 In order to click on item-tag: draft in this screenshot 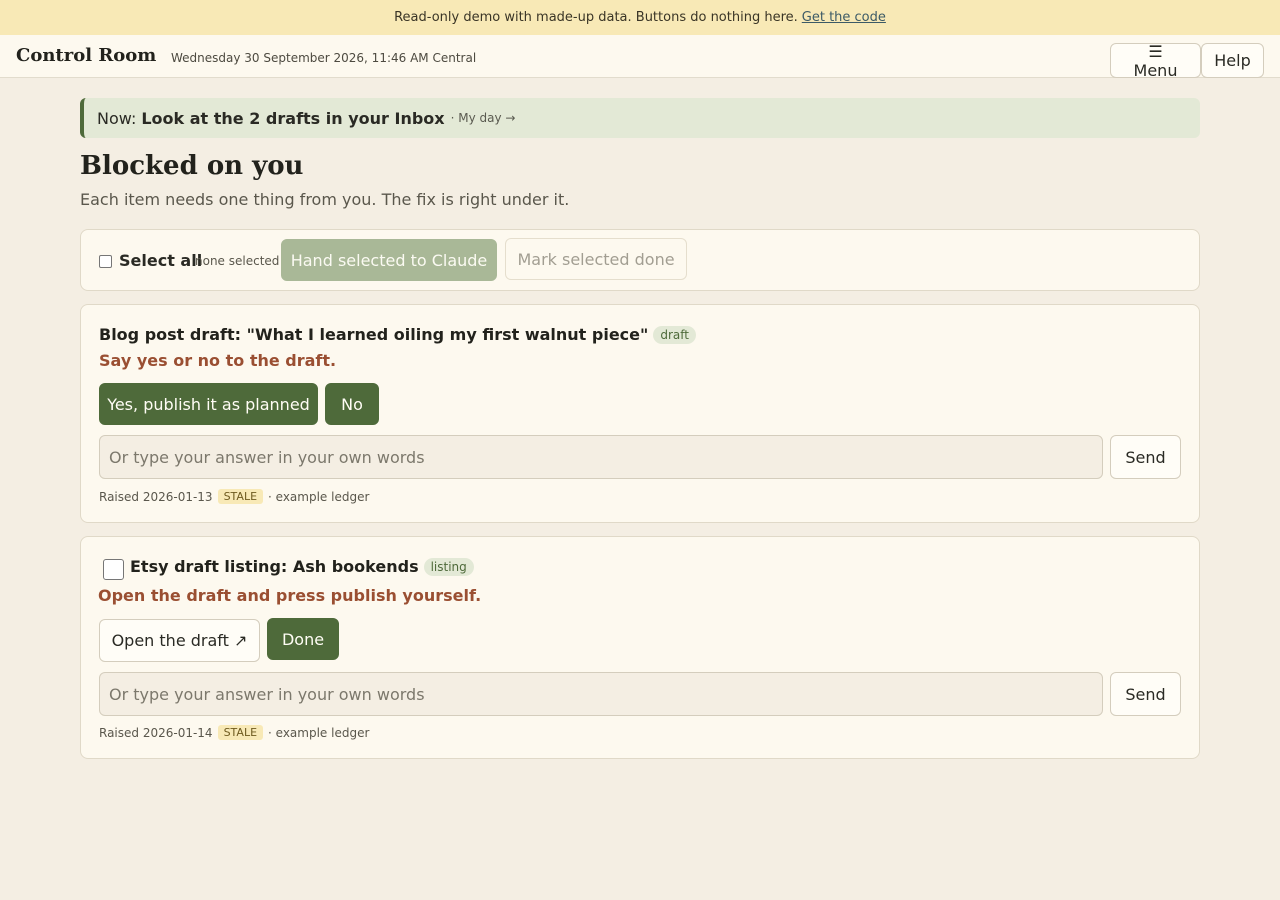, I will do `click(674, 334)`.